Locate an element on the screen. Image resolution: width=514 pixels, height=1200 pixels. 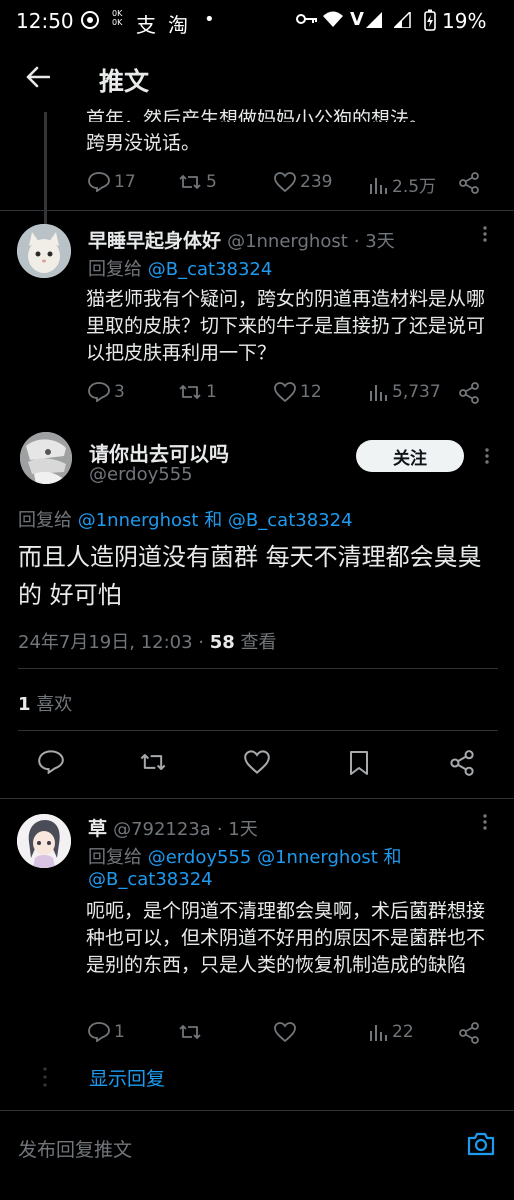
retweet-button is located at coordinates (192, 1032).